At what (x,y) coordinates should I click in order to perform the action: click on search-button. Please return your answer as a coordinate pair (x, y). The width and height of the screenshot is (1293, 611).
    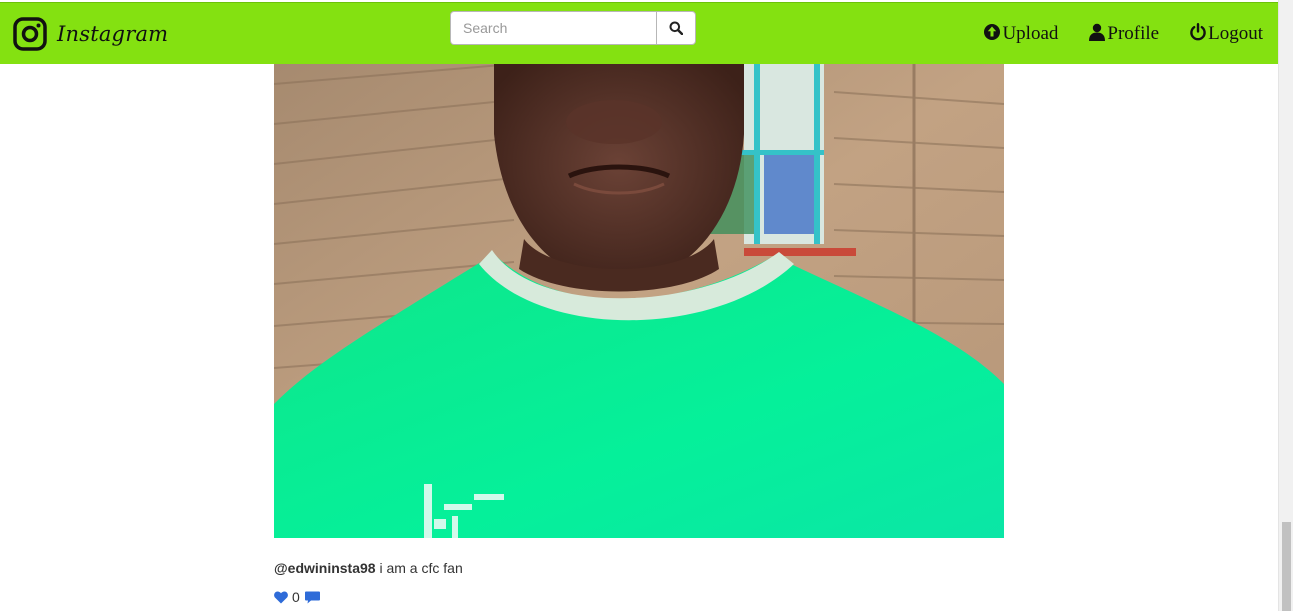
    Looking at the image, I should click on (676, 28).